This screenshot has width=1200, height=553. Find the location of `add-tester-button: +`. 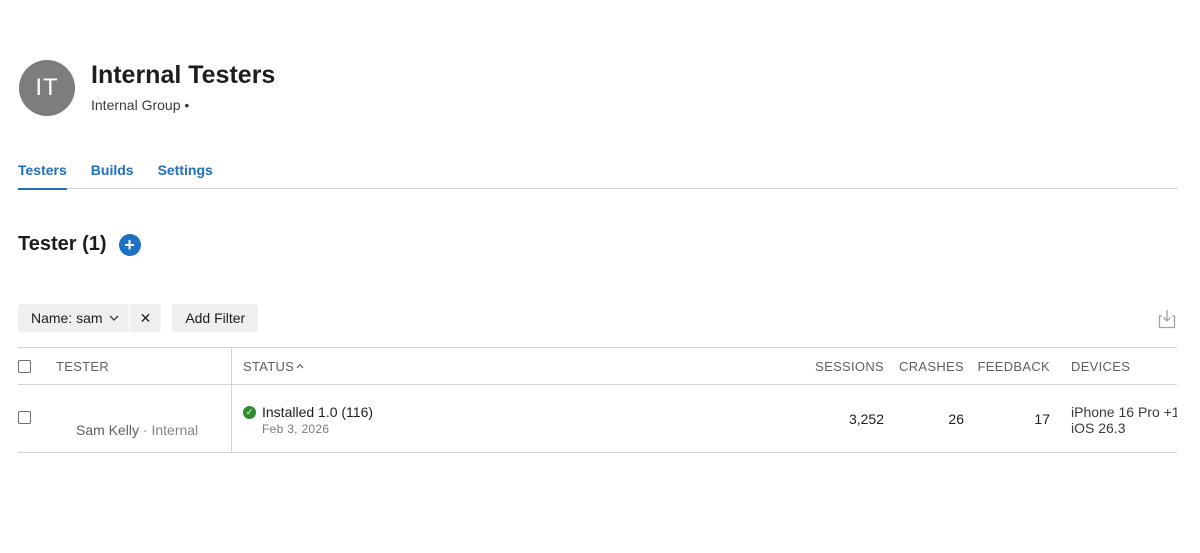

add-tester-button: + is located at coordinates (129, 244).